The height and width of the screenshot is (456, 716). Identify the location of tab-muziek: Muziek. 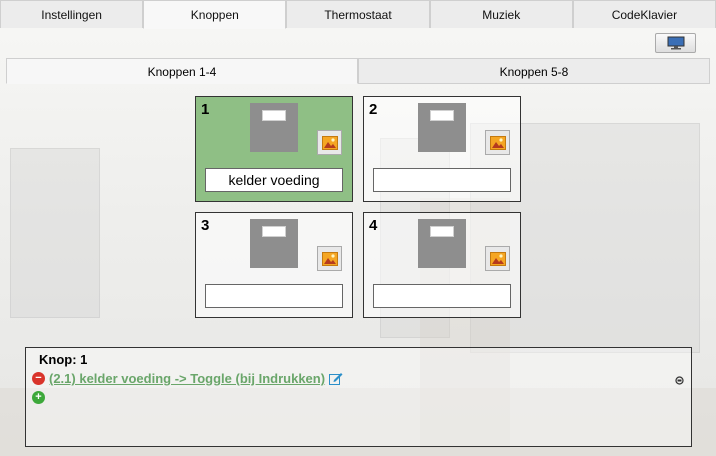
(501, 14).